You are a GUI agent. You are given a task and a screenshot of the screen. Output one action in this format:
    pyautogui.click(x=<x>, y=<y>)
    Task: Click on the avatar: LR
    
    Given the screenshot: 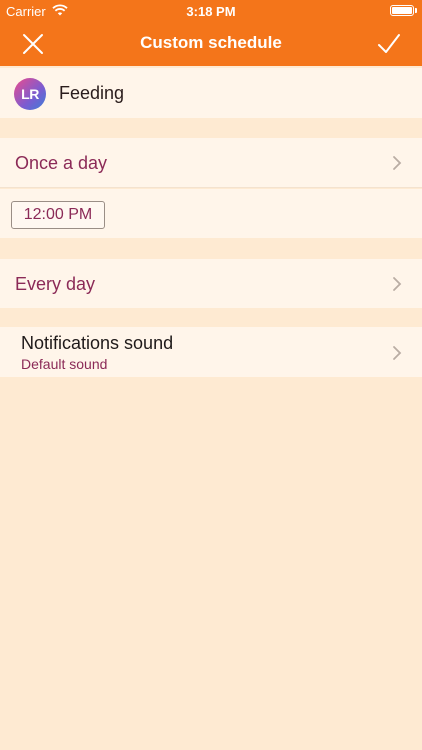 What is the action you would take?
    pyautogui.click(x=30, y=94)
    